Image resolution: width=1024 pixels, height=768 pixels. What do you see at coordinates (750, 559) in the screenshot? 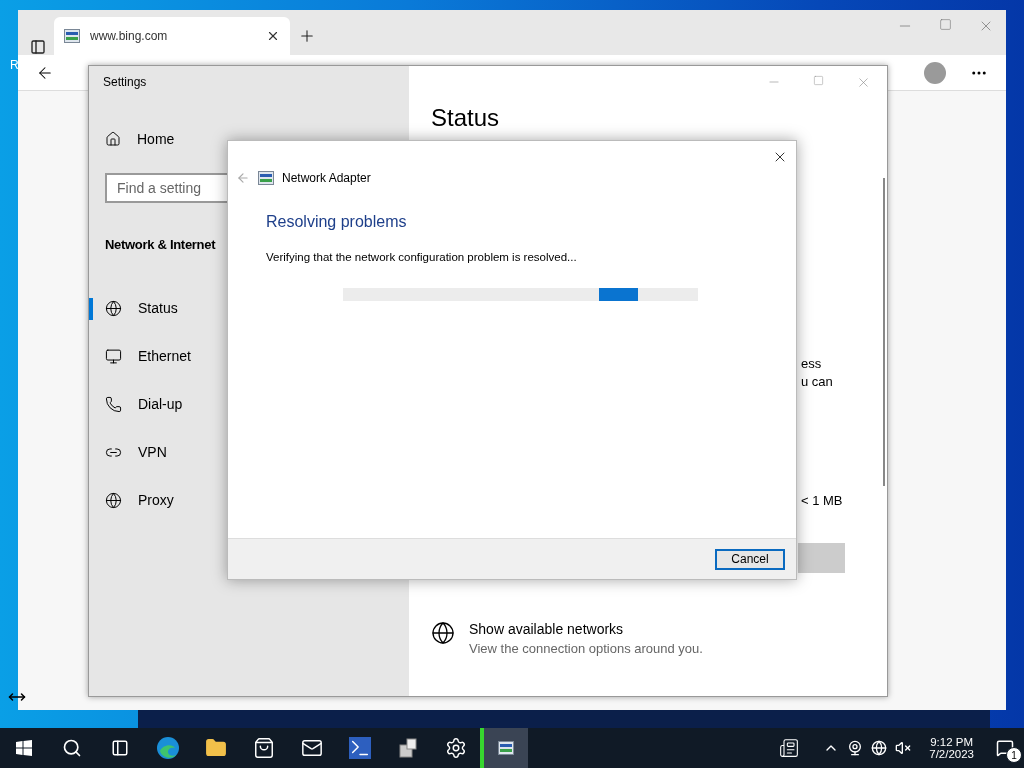
I see `cancel-button: Cancel` at bounding box center [750, 559].